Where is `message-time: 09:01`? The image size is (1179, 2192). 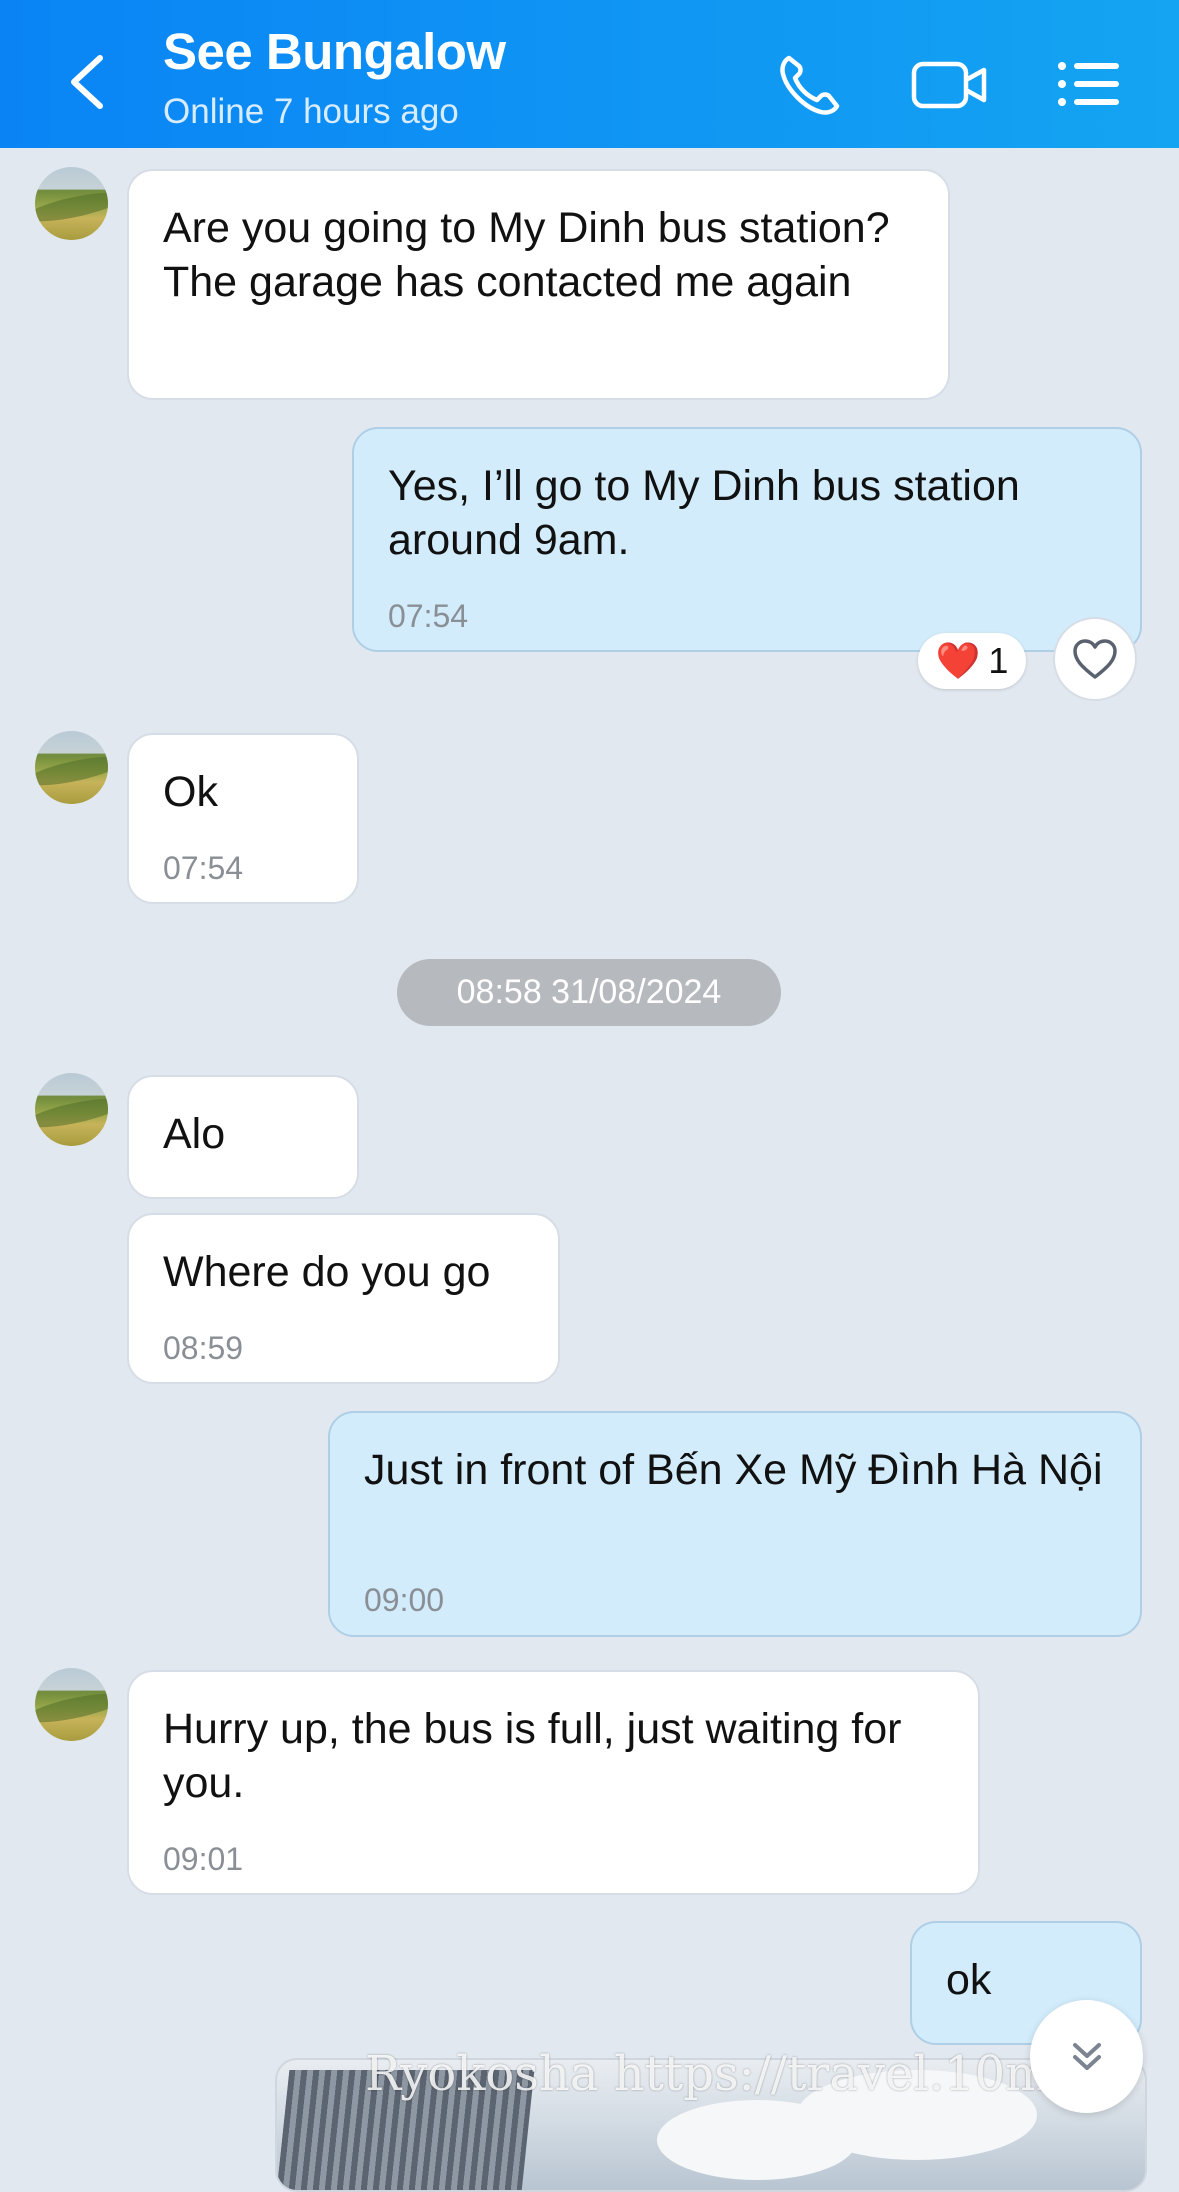
message-time: 09:01 is located at coordinates (203, 1859).